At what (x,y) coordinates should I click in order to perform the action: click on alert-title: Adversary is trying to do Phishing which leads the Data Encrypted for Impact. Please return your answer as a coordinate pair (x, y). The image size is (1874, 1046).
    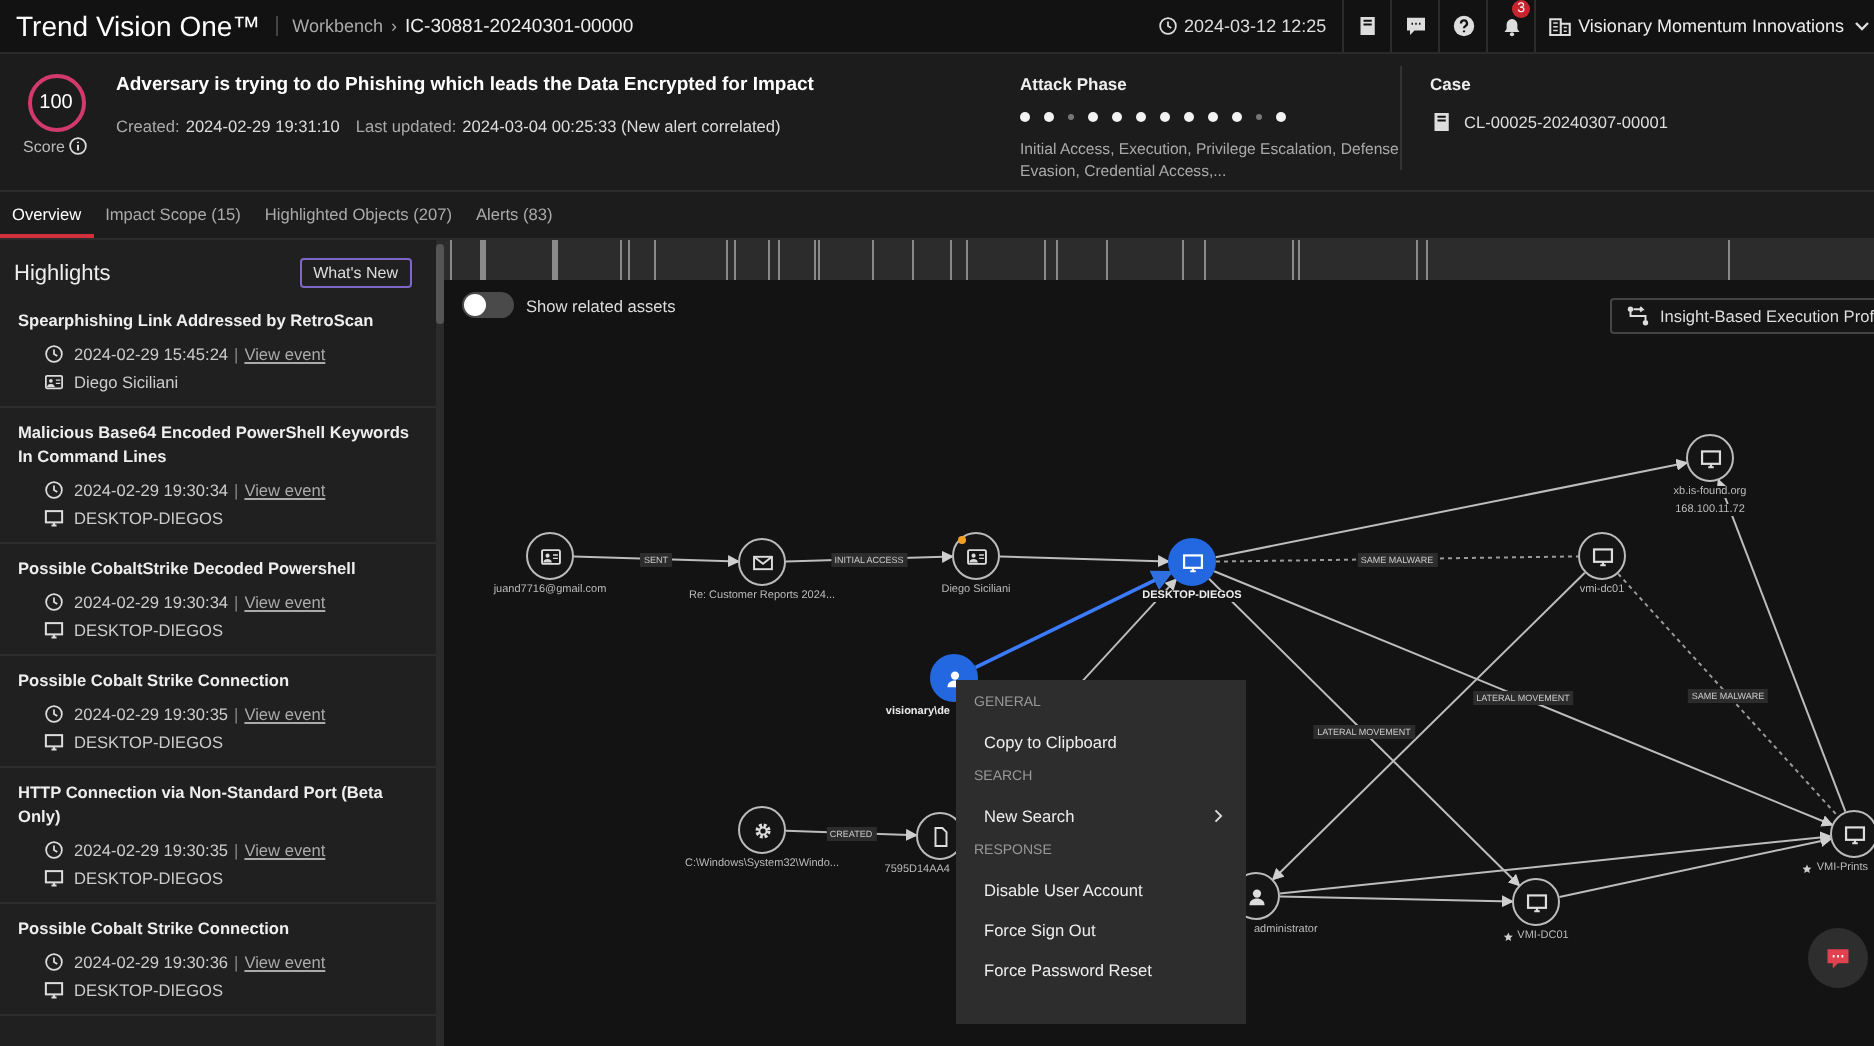
    Looking at the image, I should click on (466, 85).